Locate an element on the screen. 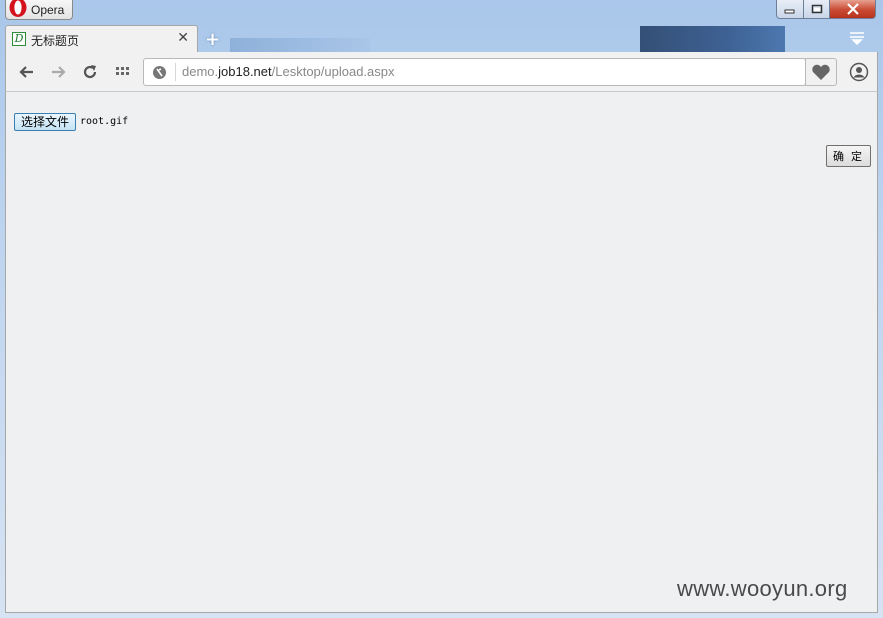 This screenshot has height=618, width=883. url-path: /Lesktop/upload.aspx is located at coordinates (333, 71).